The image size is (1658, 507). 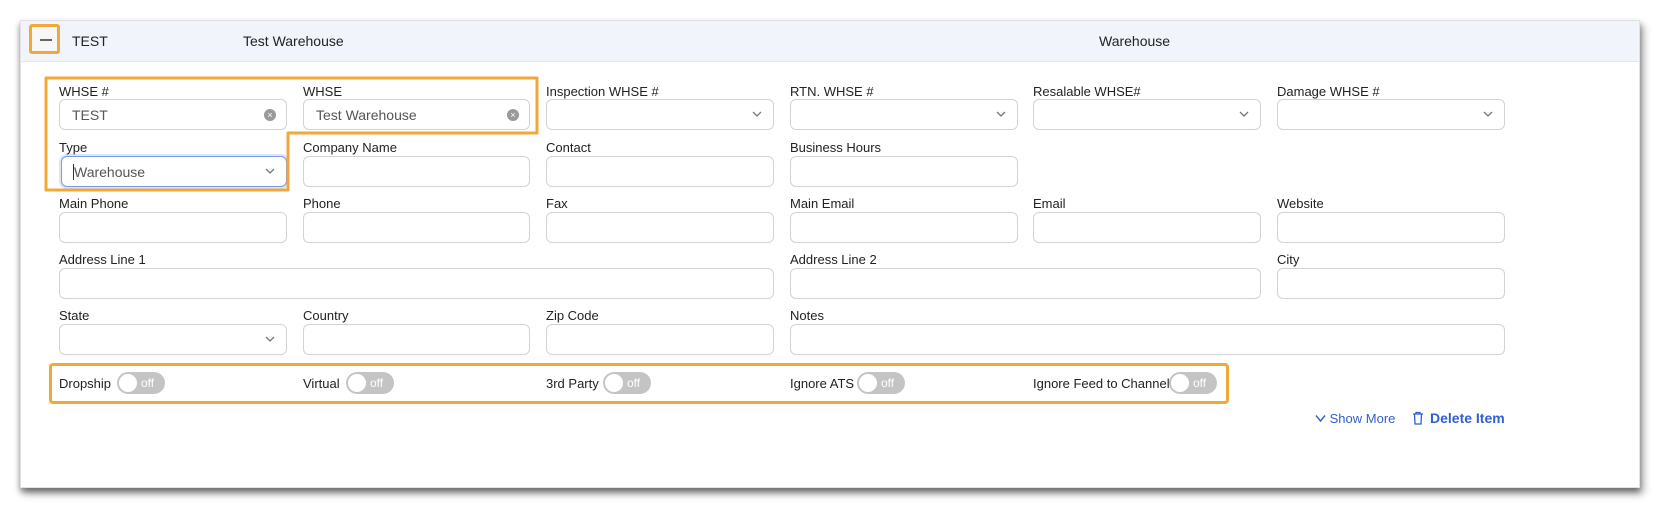 I want to click on zip-label: Zip Code, so click(x=572, y=315).